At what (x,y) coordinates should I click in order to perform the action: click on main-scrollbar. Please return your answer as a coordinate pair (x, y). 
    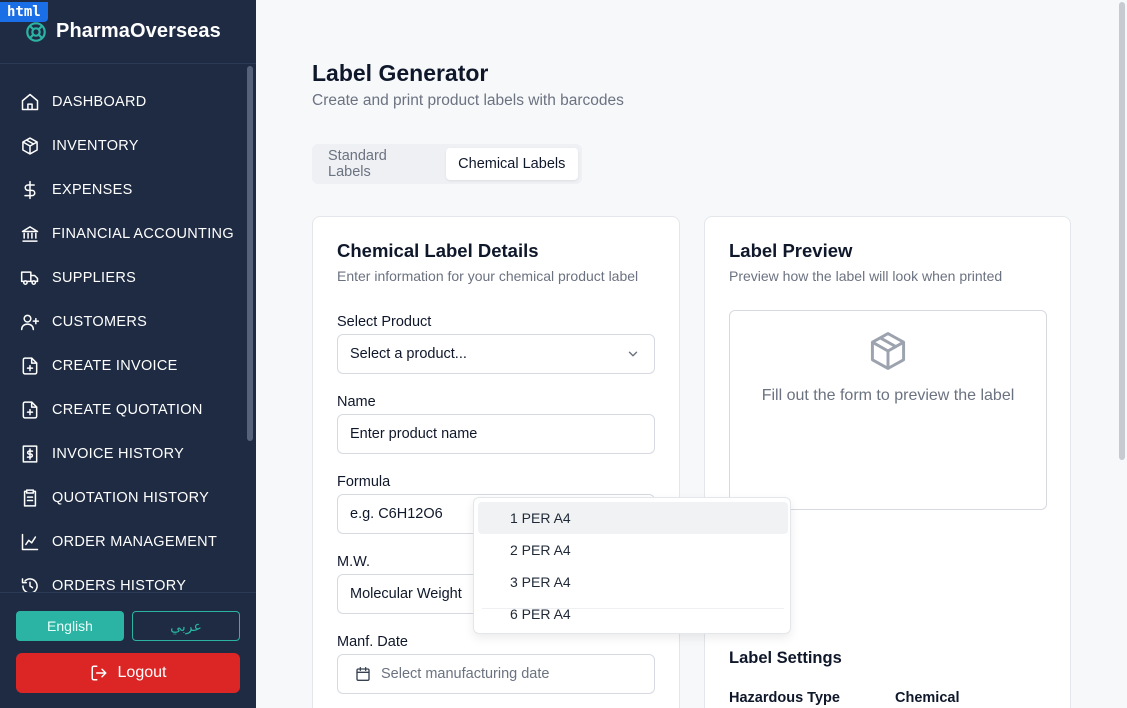
    Looking at the image, I should click on (1122, 231).